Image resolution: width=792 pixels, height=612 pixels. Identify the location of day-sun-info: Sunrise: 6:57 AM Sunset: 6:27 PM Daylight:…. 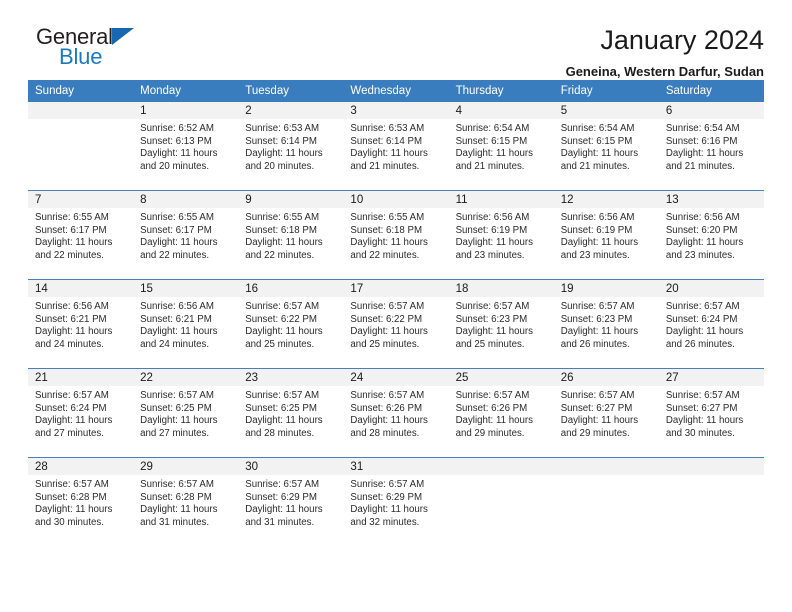
(606, 413).